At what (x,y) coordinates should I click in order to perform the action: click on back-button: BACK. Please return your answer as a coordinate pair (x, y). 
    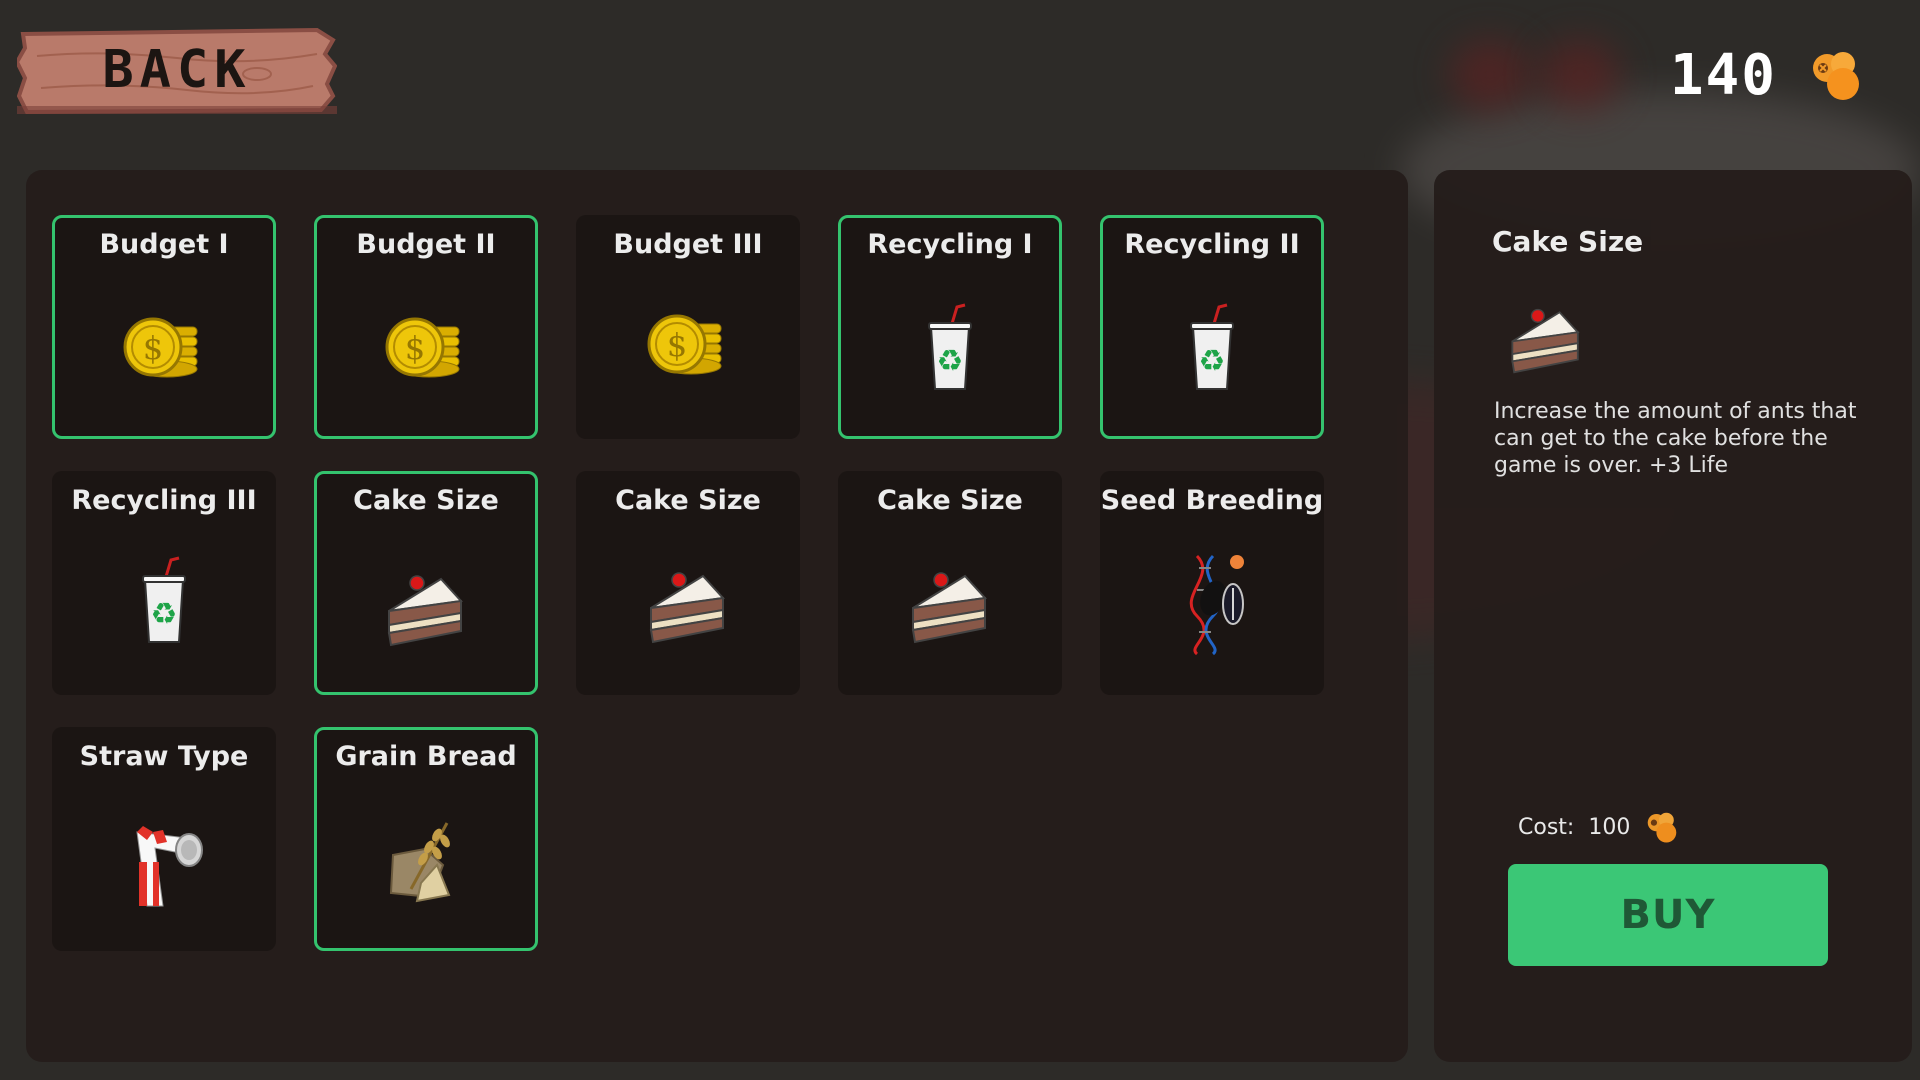
    Looking at the image, I should click on (177, 70).